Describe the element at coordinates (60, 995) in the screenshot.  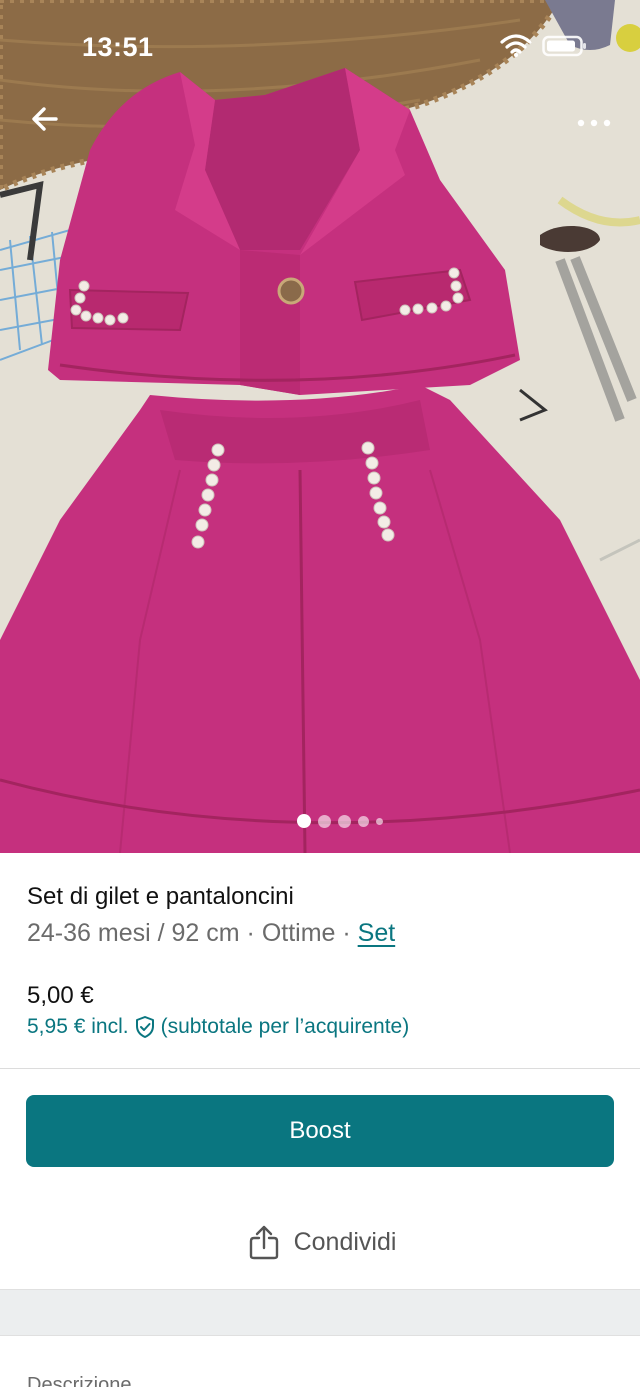
I see `item-price: 5,00 €` at that location.